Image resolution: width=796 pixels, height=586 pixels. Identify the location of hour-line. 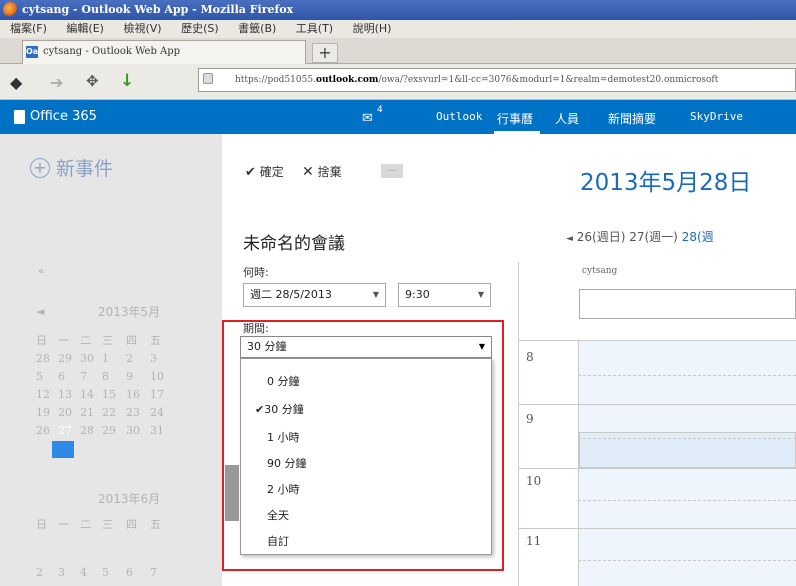
(657, 404).